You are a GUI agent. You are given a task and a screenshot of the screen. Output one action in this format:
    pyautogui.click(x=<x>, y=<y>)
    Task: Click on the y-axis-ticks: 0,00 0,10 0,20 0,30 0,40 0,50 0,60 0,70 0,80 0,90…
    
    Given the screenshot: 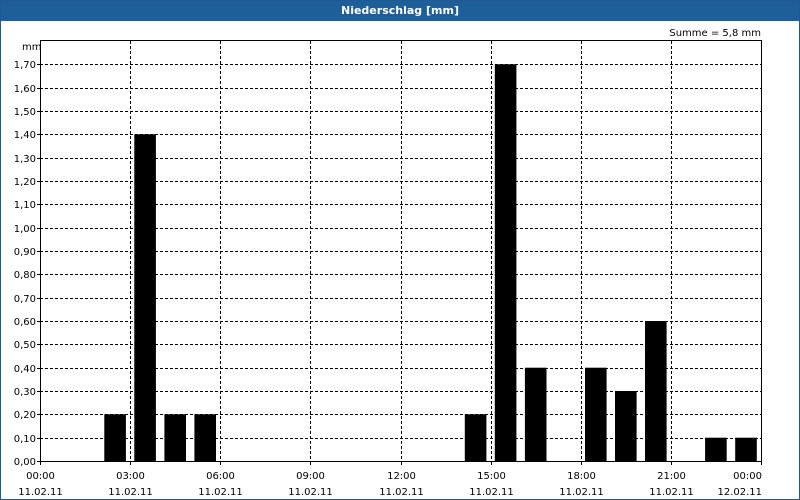 What is the action you would take?
    pyautogui.click(x=27, y=264)
    